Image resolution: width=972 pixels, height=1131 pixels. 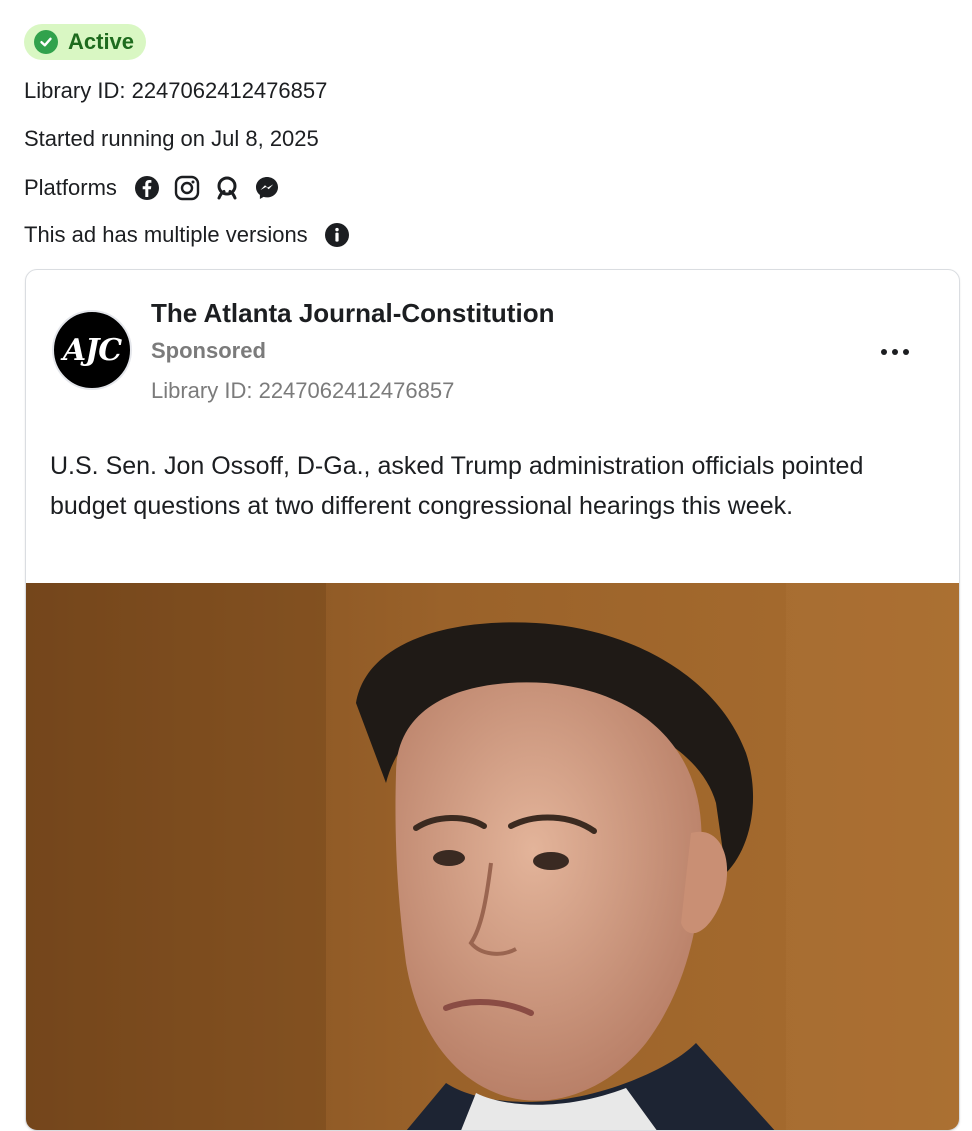 What do you see at coordinates (176, 90) in the screenshot?
I see `library-id: Library ID: 2247062412476857` at bounding box center [176, 90].